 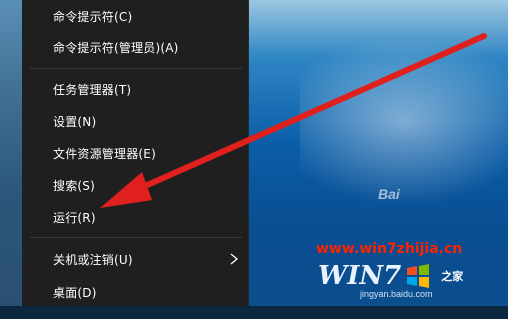 I want to click on baidu-watermark: Bai, so click(x=389, y=194).